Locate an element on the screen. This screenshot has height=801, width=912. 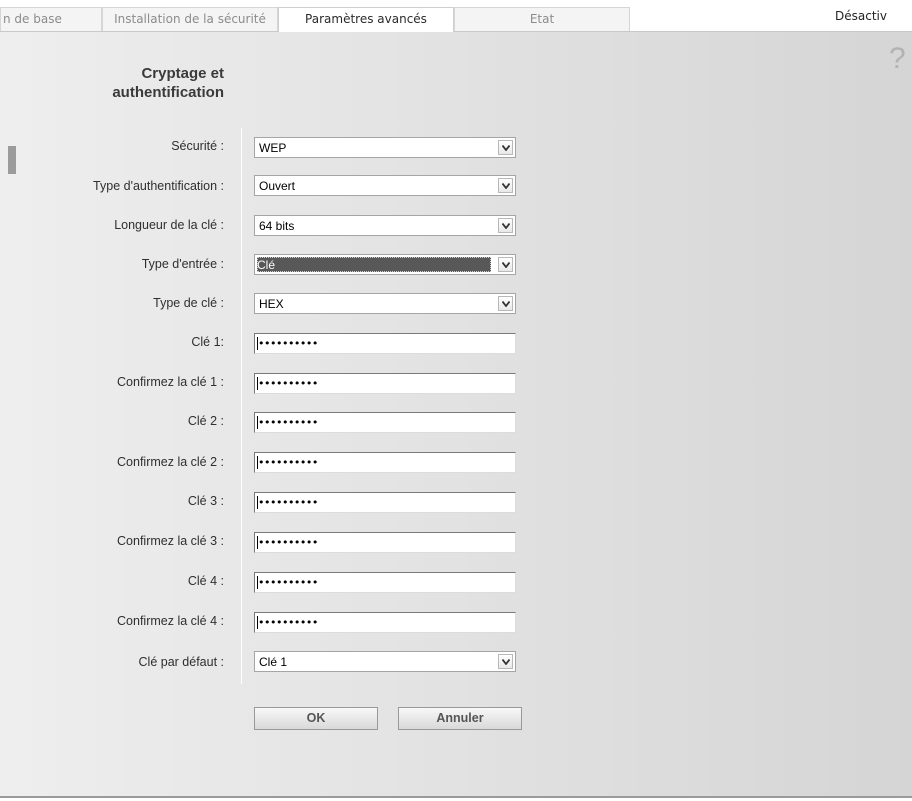
key3-confirm-label: Confirmez la clé 3 : is located at coordinates (170, 541).